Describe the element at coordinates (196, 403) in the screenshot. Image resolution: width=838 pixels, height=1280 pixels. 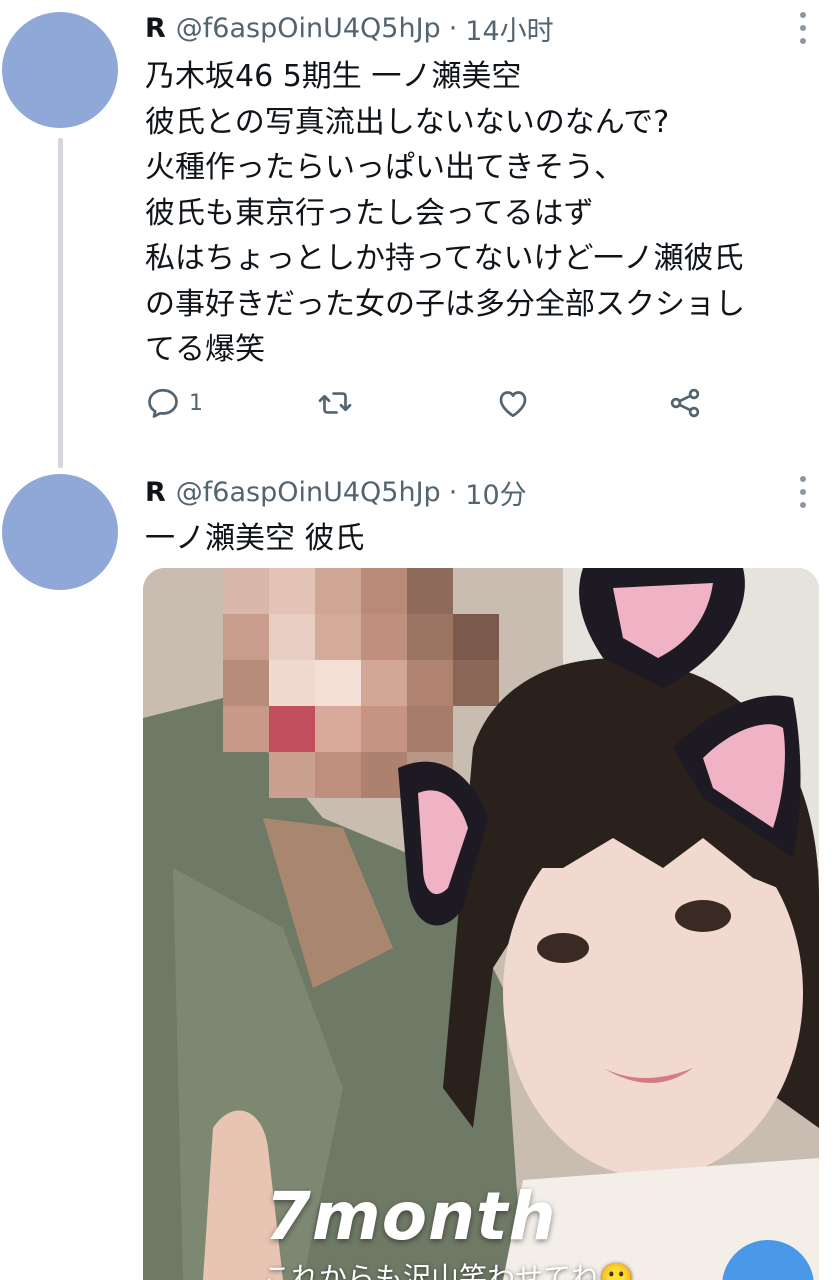
I see `reply-count: 1` at that location.